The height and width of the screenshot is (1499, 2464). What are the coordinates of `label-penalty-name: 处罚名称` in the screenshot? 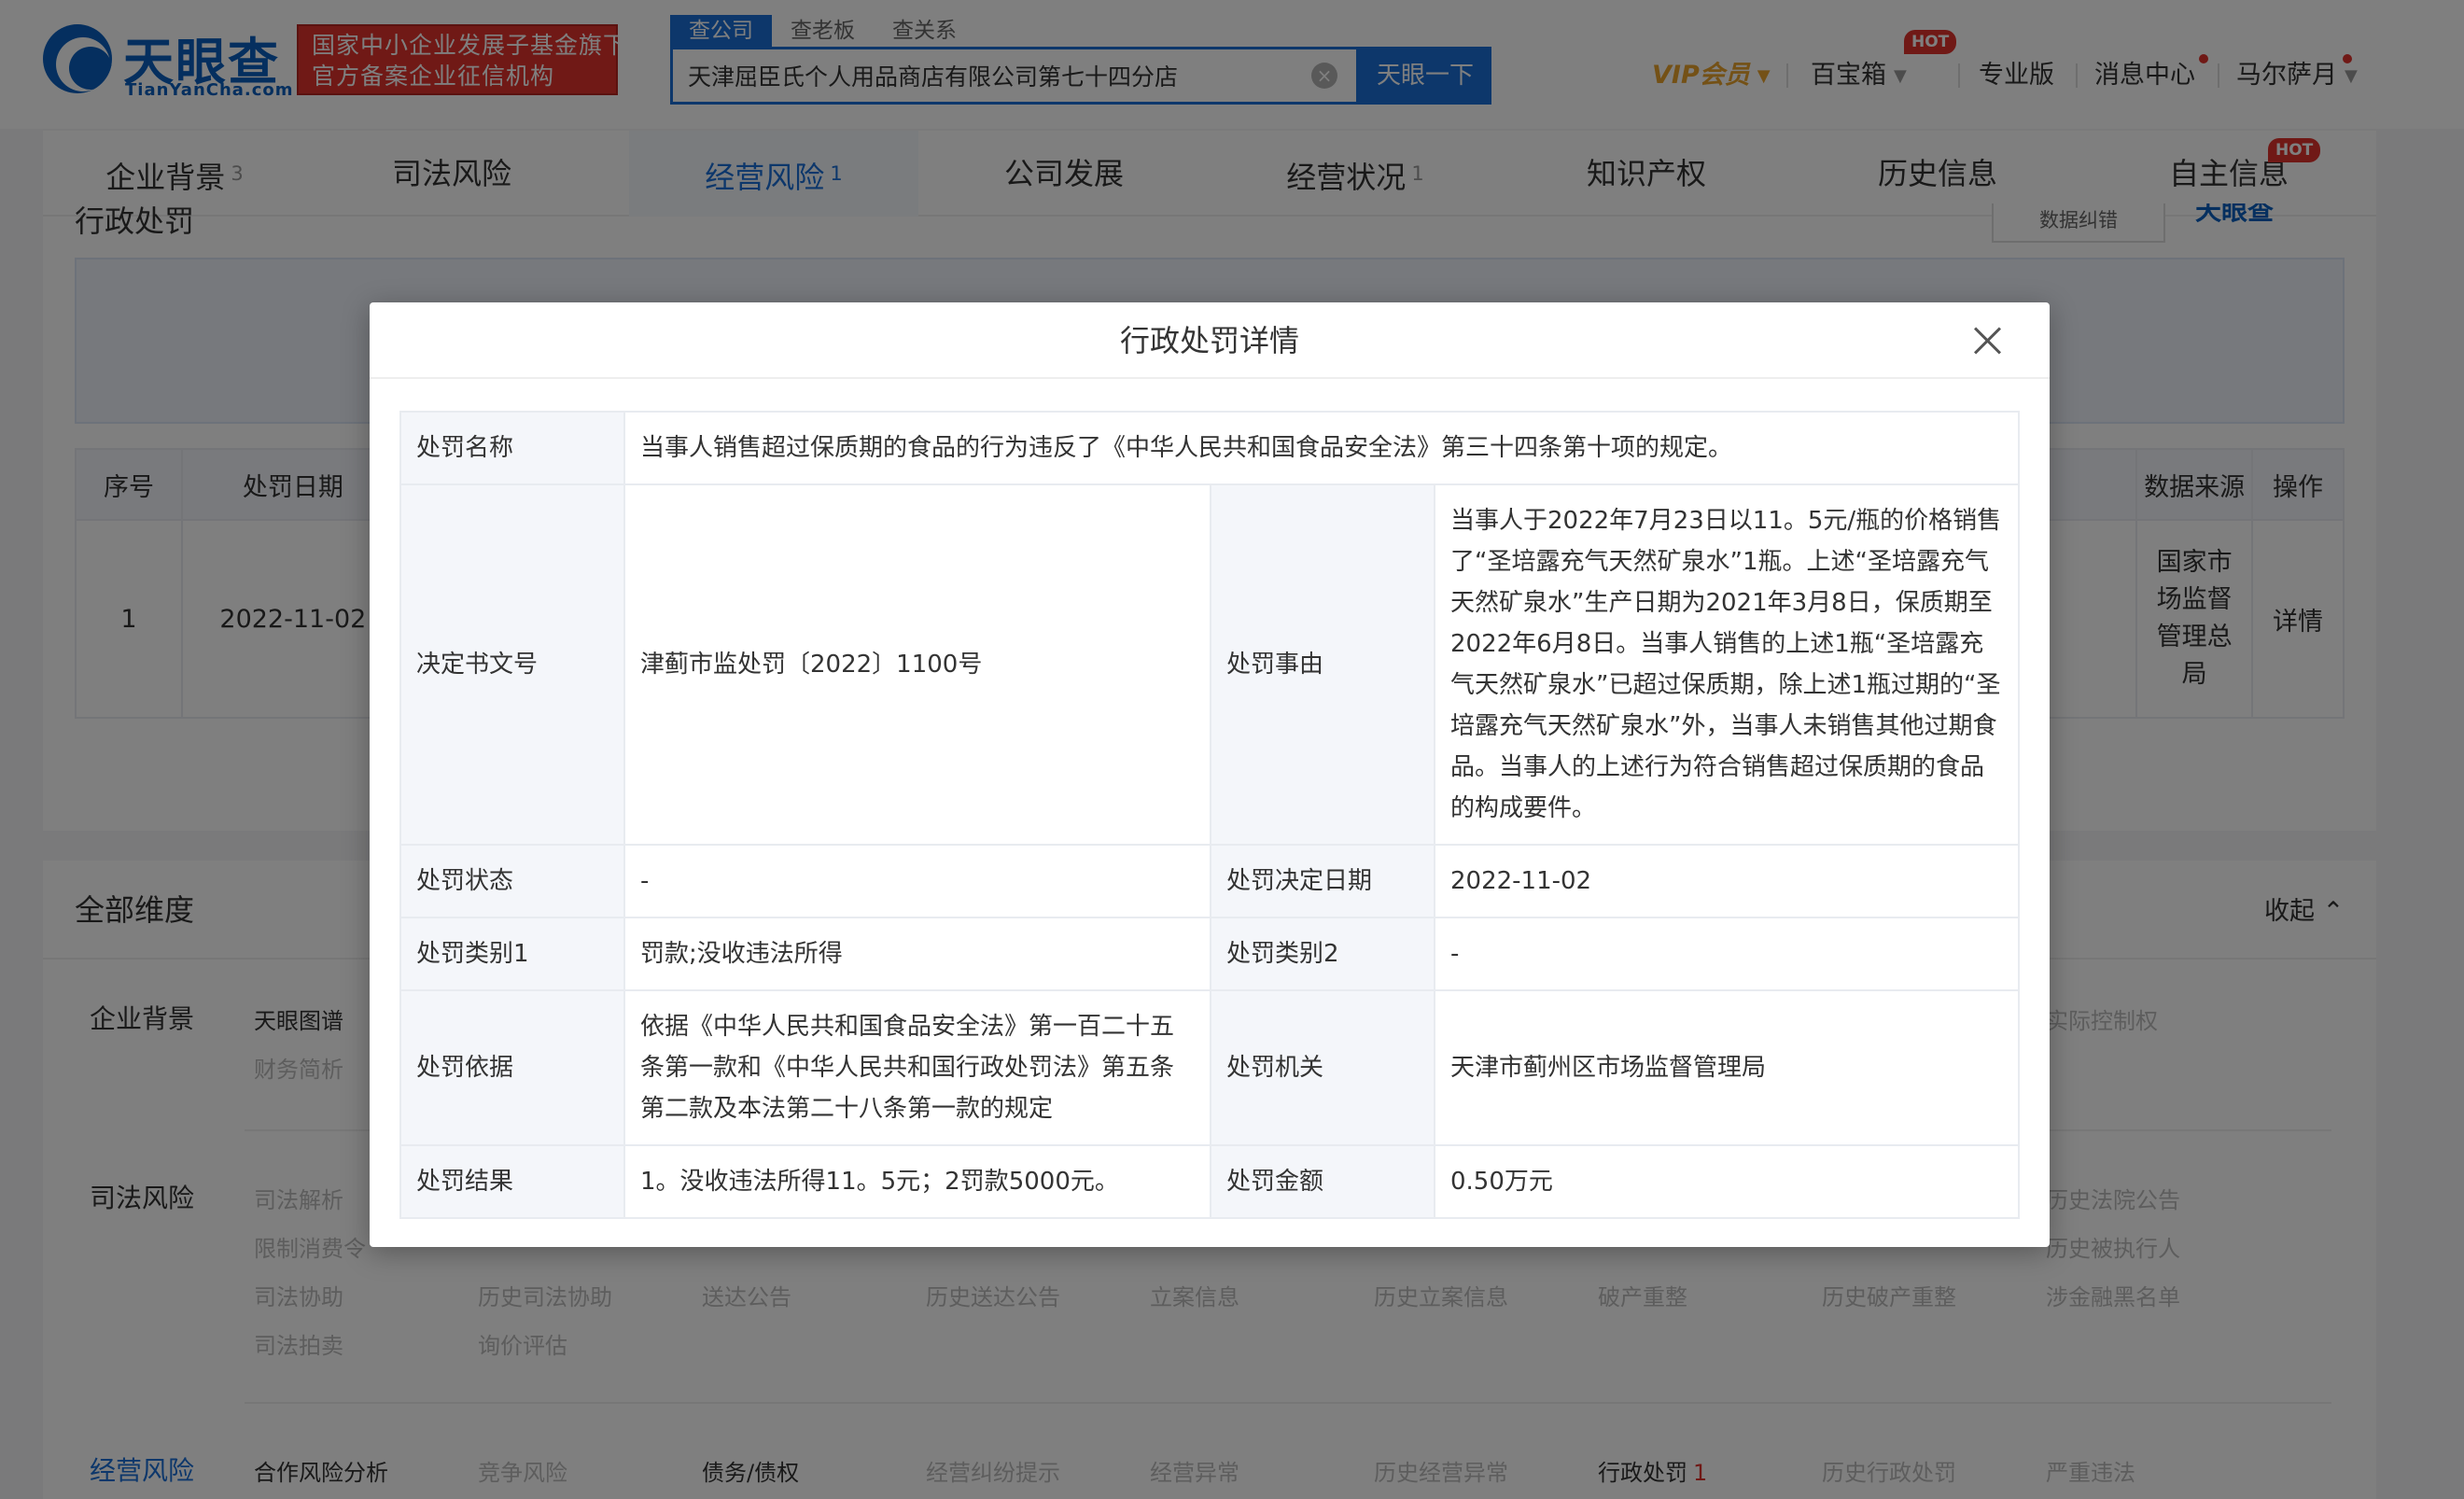 It's located at (512, 448).